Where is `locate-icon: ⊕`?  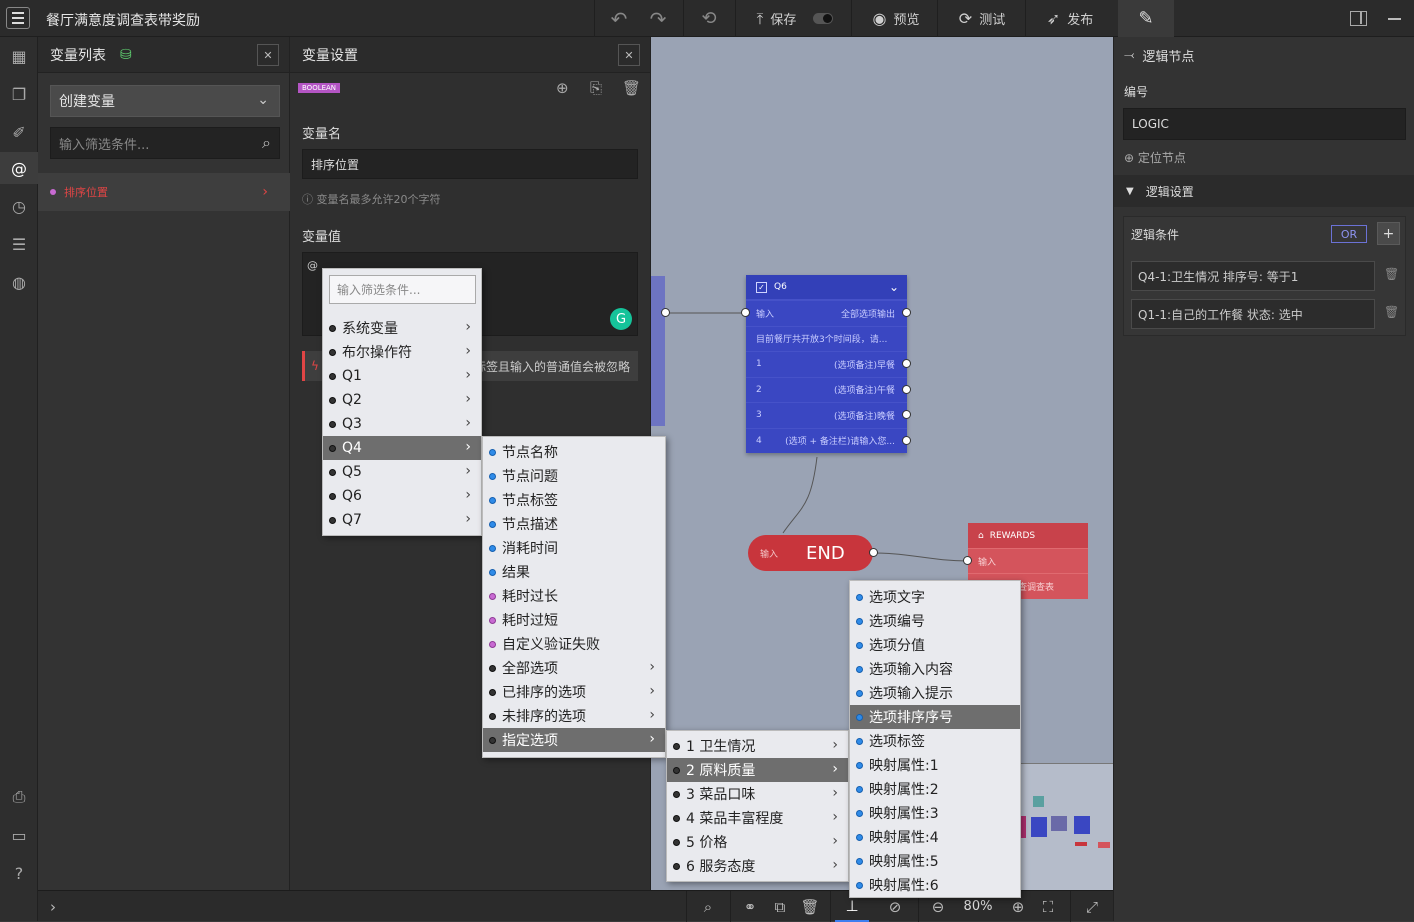
locate-icon: ⊕ is located at coordinates (562, 88).